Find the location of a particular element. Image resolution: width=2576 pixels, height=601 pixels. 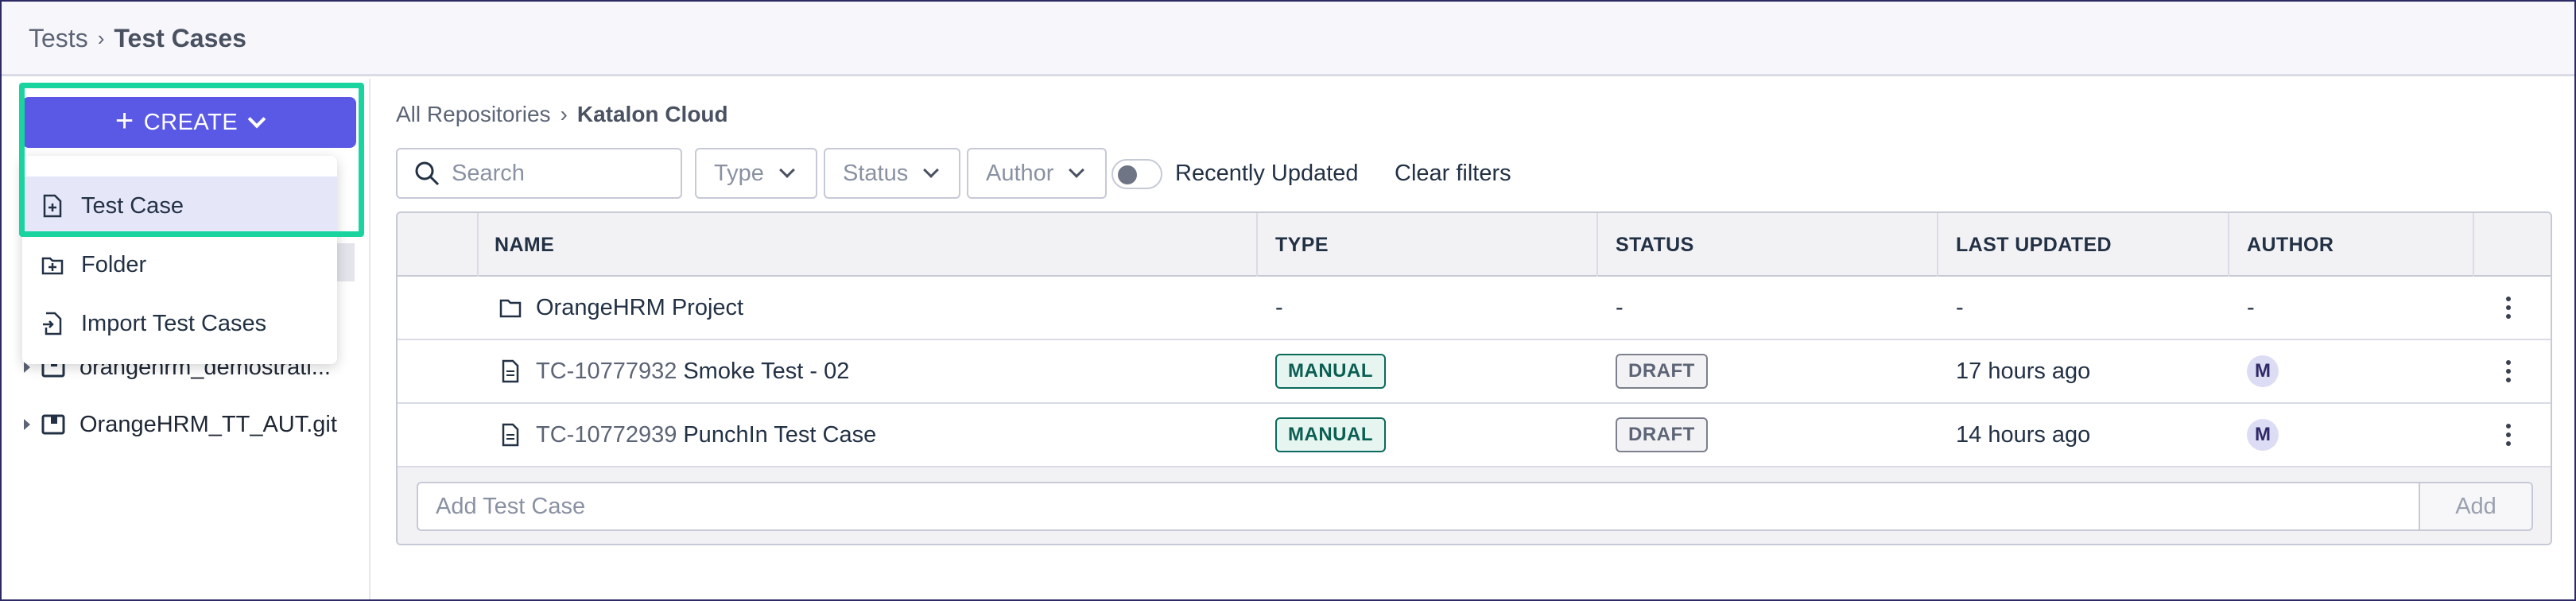

row-name: Smoke Test - 02 is located at coordinates (767, 371).